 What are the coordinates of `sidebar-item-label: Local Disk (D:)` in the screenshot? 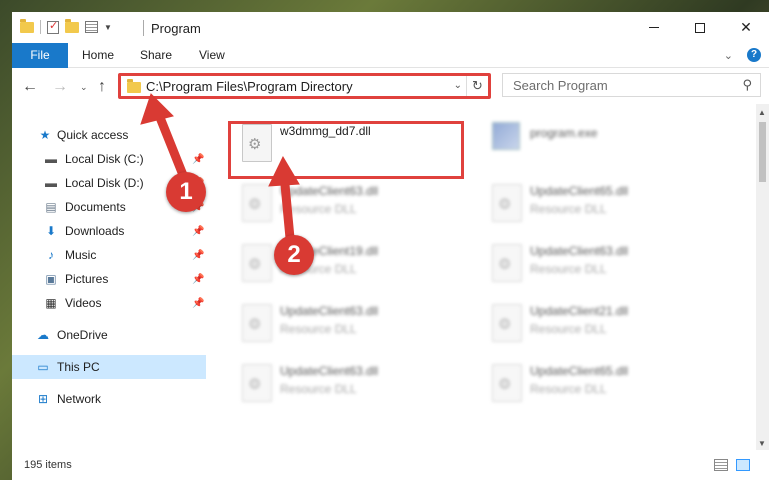 It's located at (104, 183).